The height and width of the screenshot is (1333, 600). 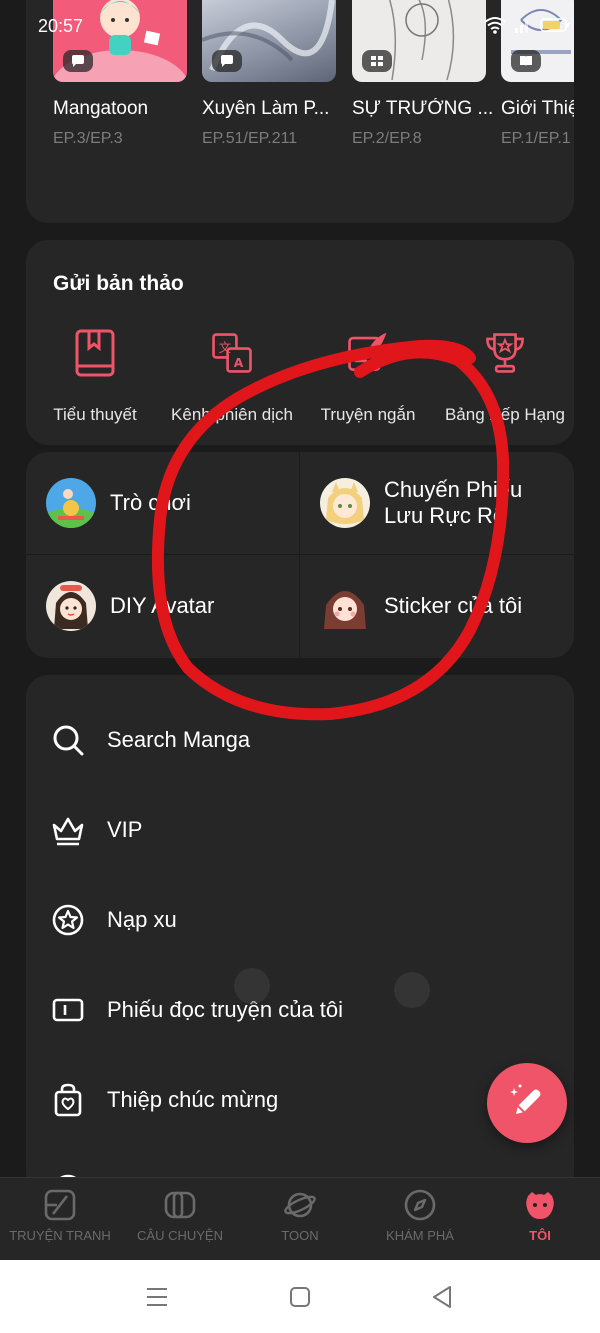 I want to click on gift-bag-icon, so click(x=68, y=1100).